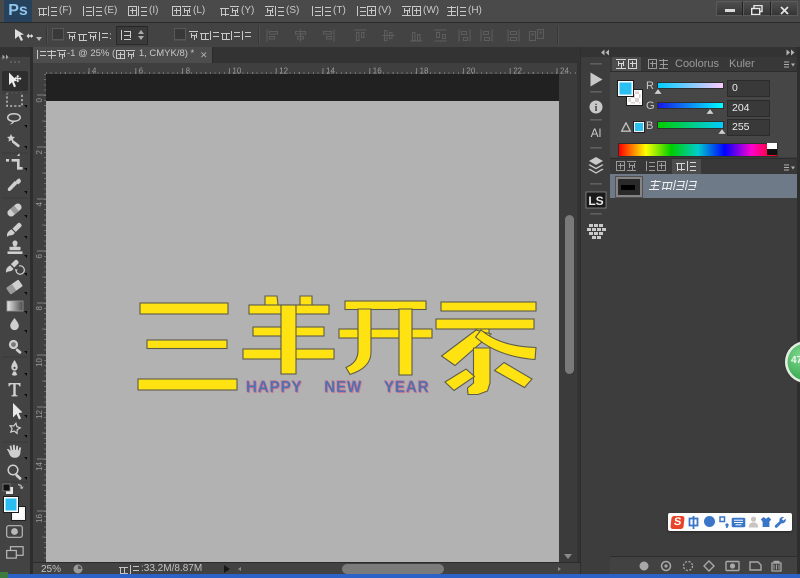 The width and height of the screenshot is (800, 578). What do you see at coordinates (39, 203) in the screenshot?
I see `svg-text: 4` at bounding box center [39, 203].